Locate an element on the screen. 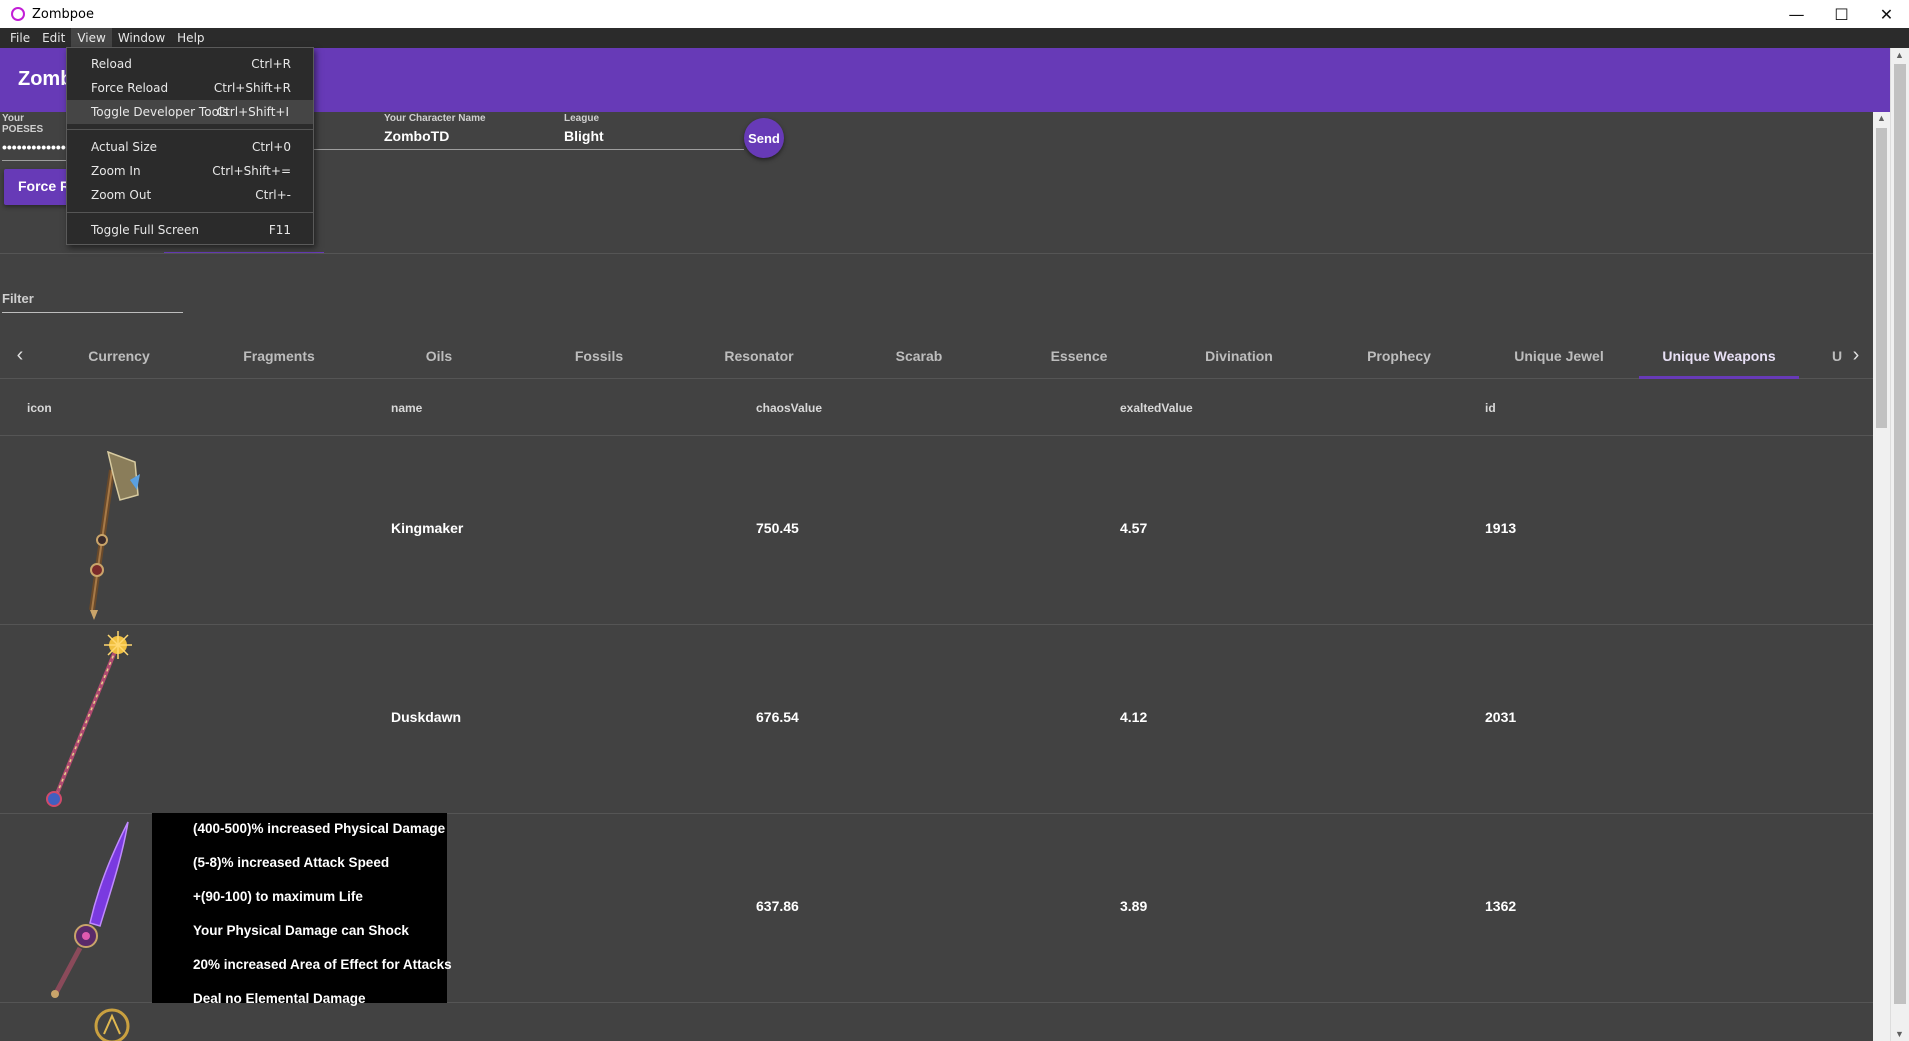 This screenshot has width=1909, height=1041. table-header: icon name chaosValue exaltedValue id is located at coordinates (936, 409).